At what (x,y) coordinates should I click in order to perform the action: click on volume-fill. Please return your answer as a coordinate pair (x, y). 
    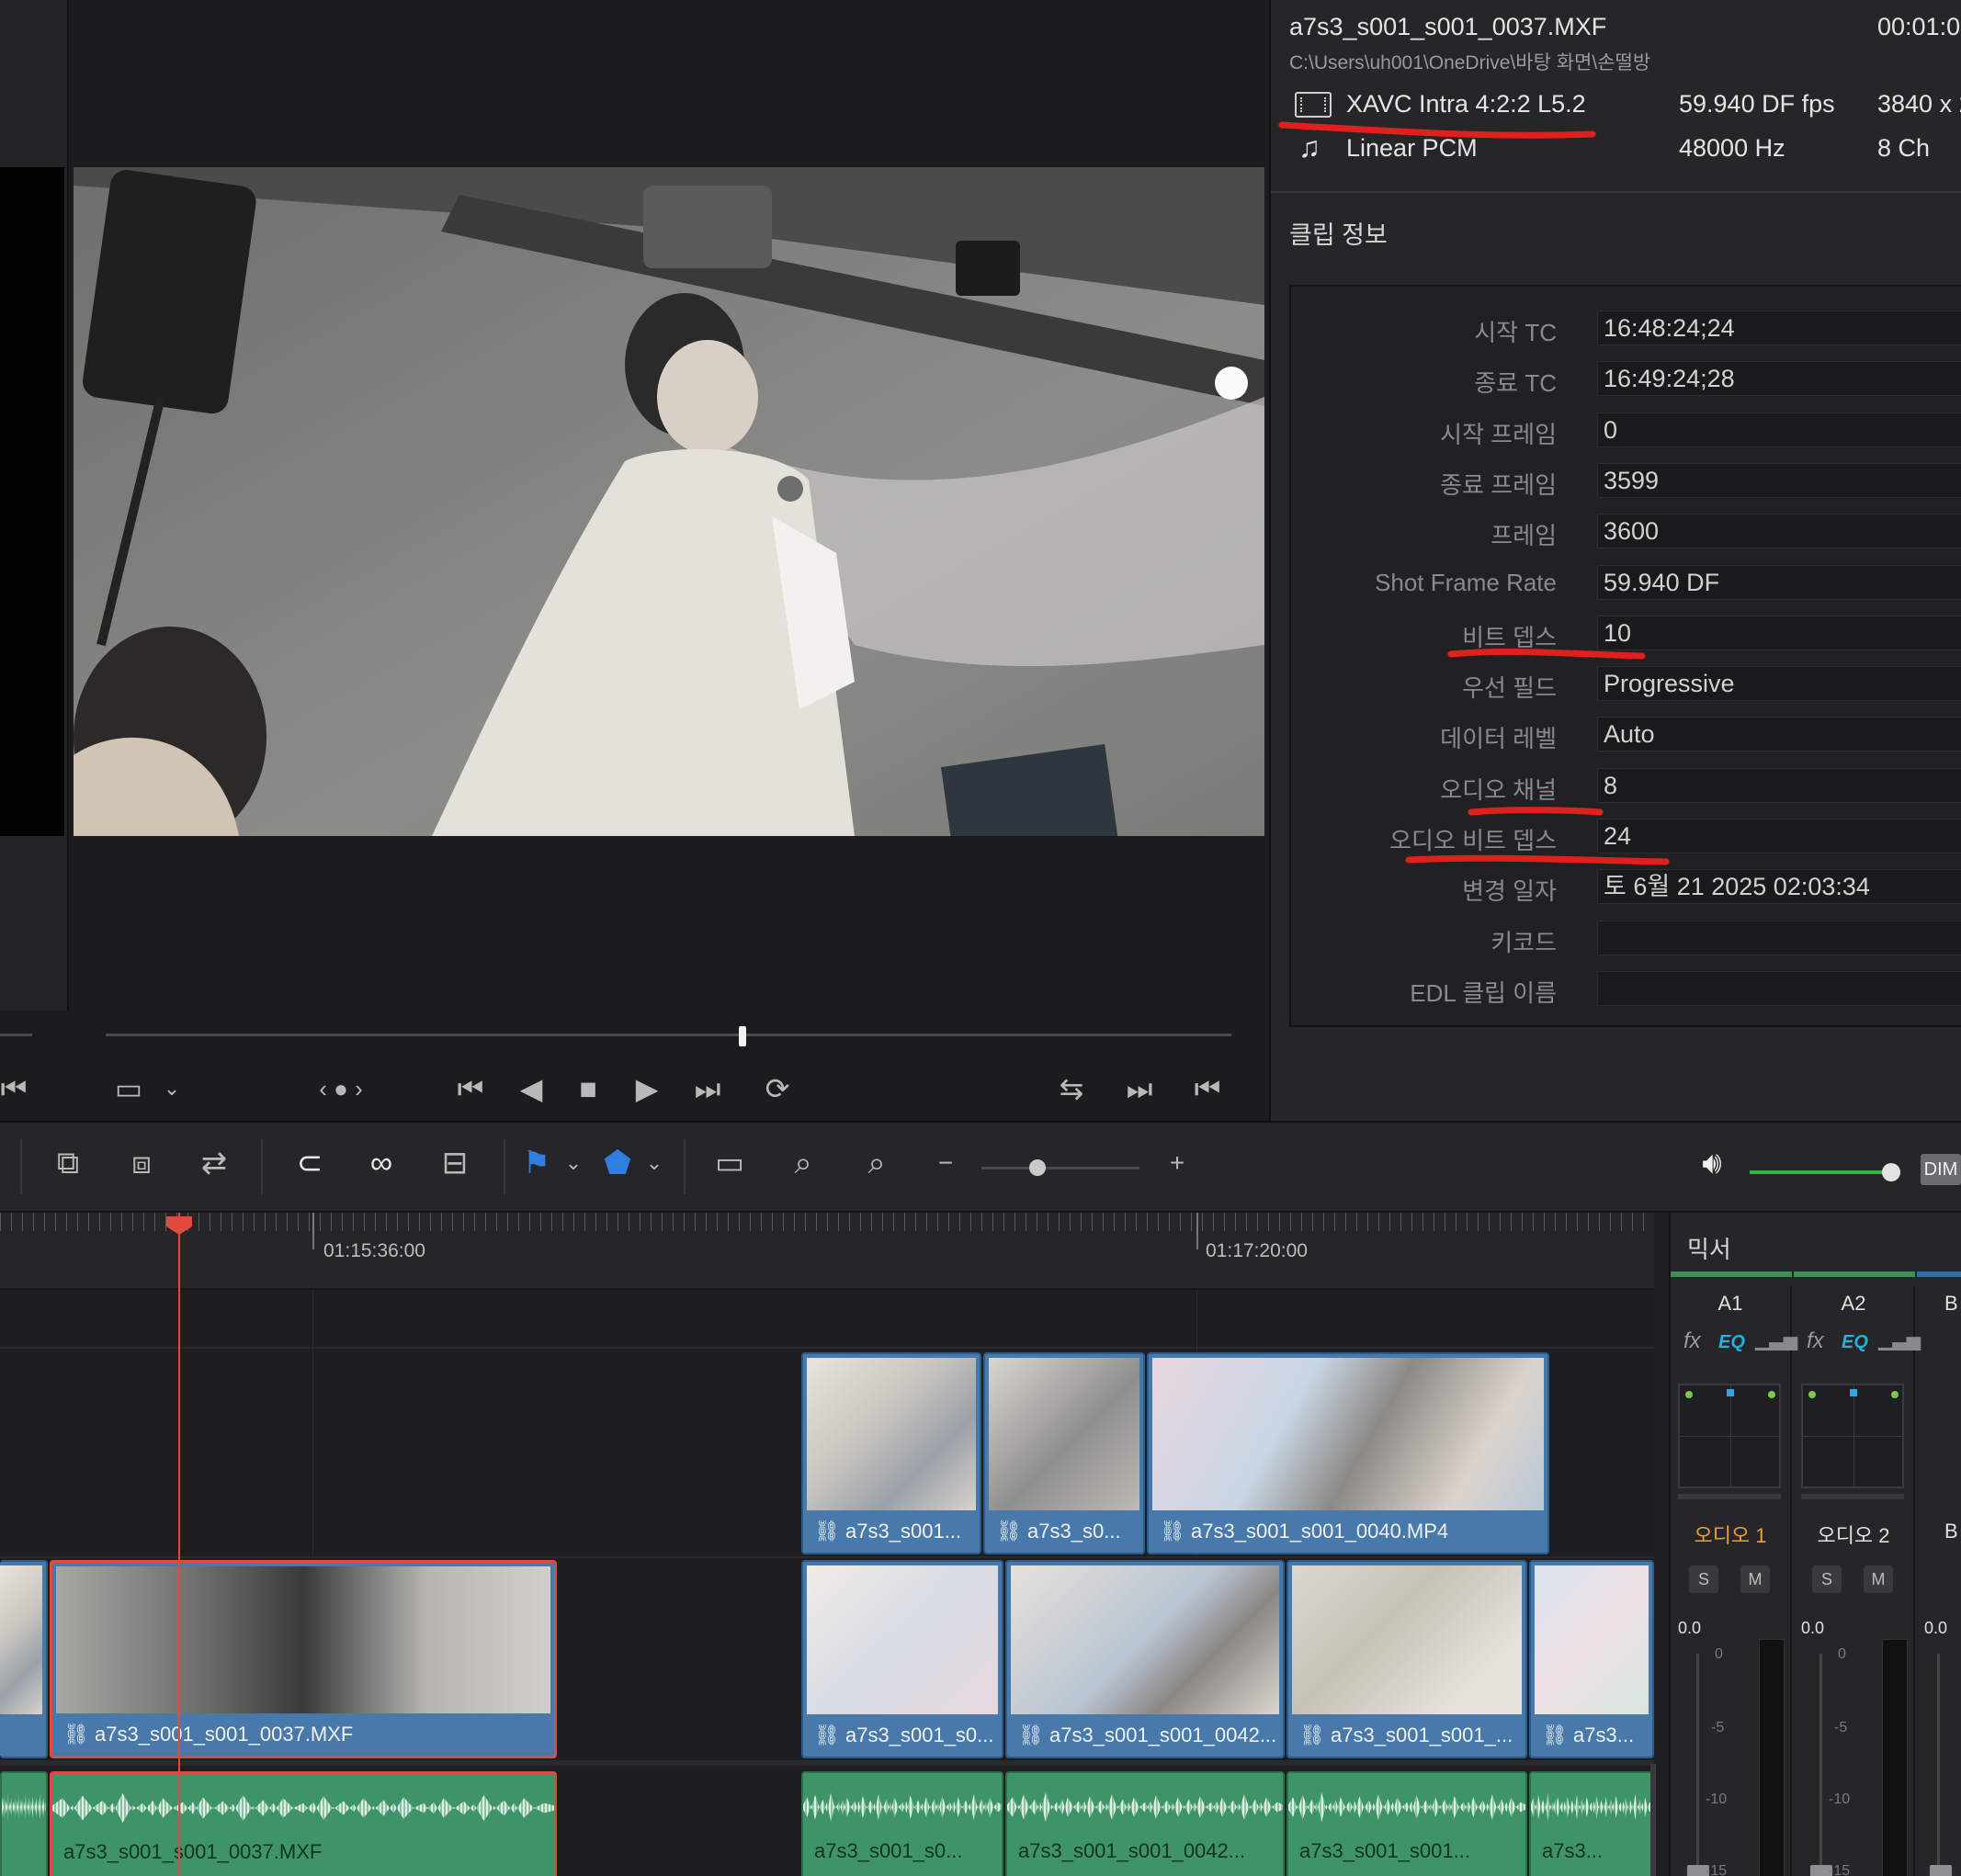
    Looking at the image, I should click on (1820, 1172).